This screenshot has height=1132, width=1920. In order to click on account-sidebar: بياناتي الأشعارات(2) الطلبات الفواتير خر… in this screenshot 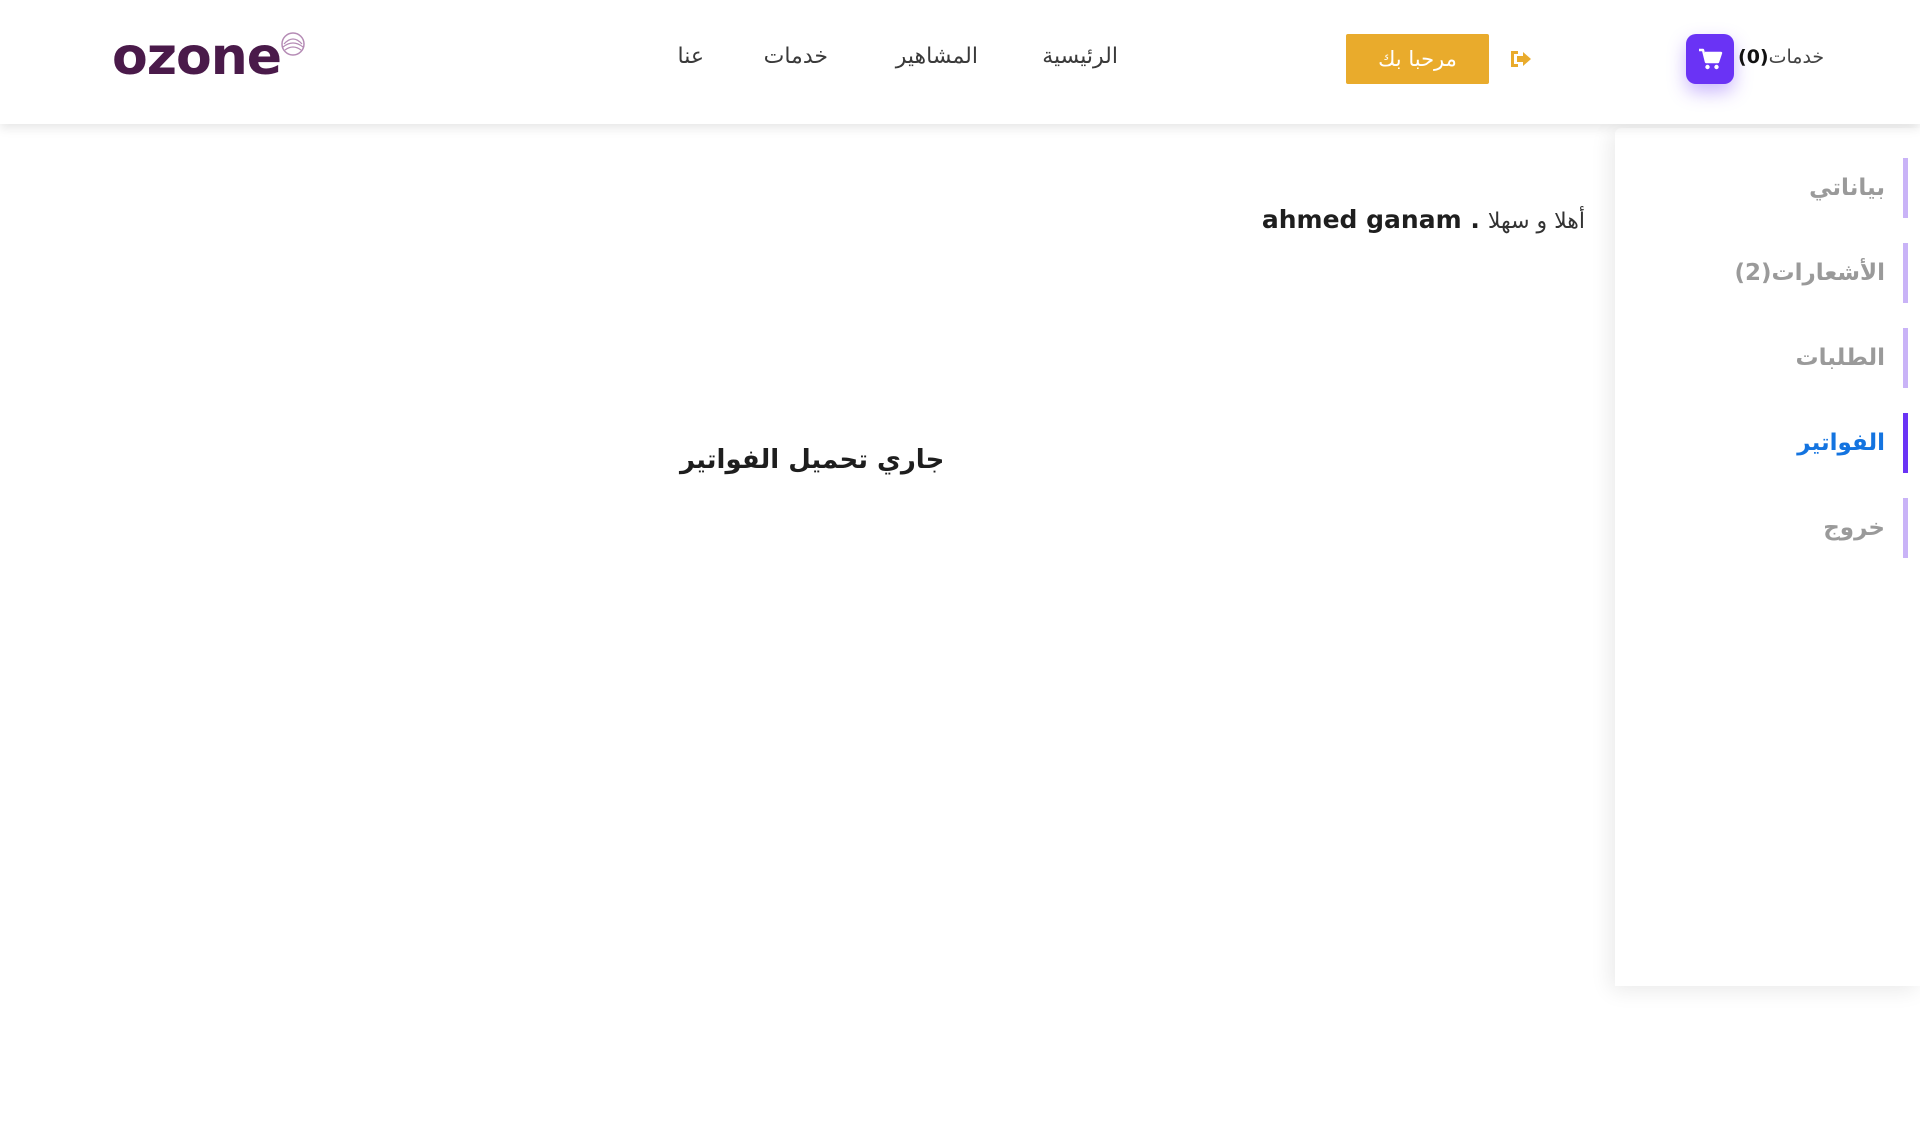, I will do `click(1767, 557)`.